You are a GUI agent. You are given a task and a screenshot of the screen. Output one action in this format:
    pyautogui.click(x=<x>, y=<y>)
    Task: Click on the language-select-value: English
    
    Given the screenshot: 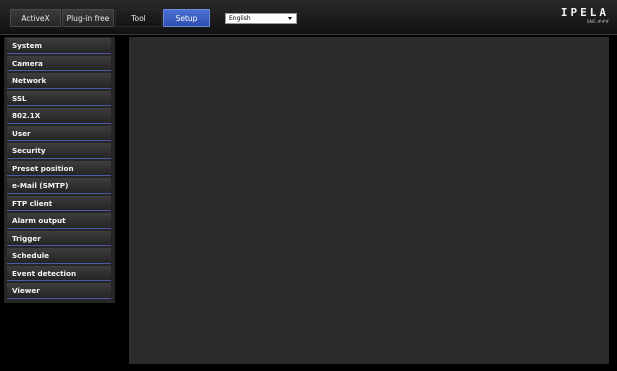 What is the action you would take?
    pyautogui.click(x=240, y=18)
    